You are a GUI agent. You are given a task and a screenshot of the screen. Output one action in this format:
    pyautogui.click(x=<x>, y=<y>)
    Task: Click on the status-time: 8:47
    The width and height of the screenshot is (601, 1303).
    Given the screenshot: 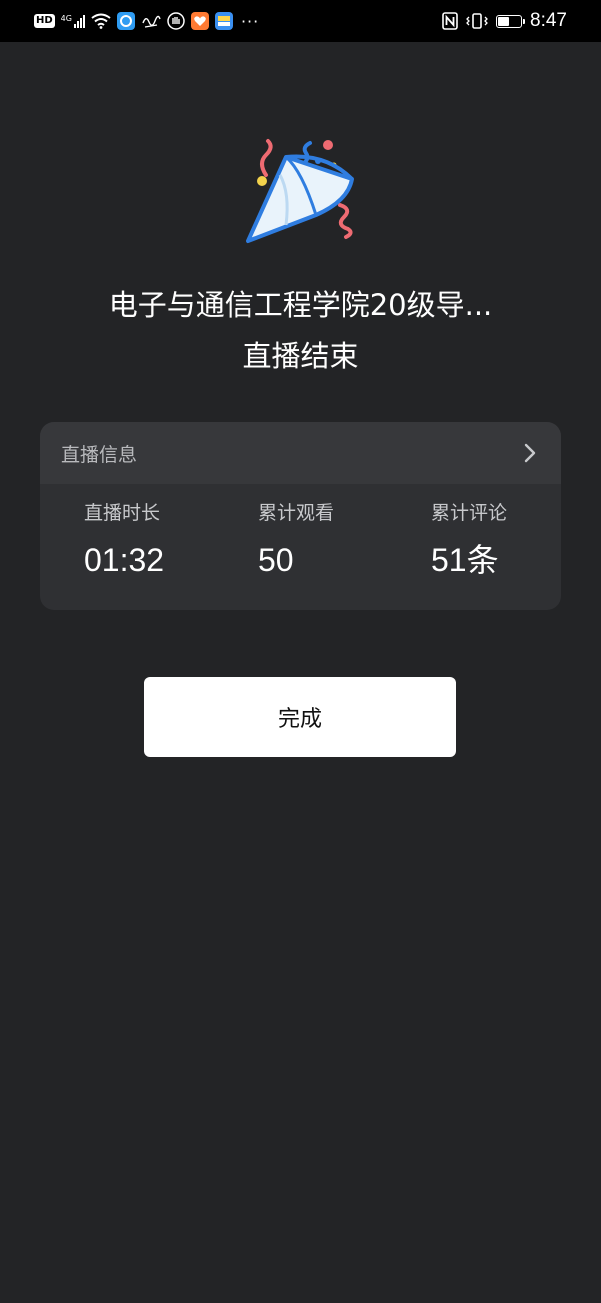 What is the action you would take?
    pyautogui.click(x=548, y=20)
    